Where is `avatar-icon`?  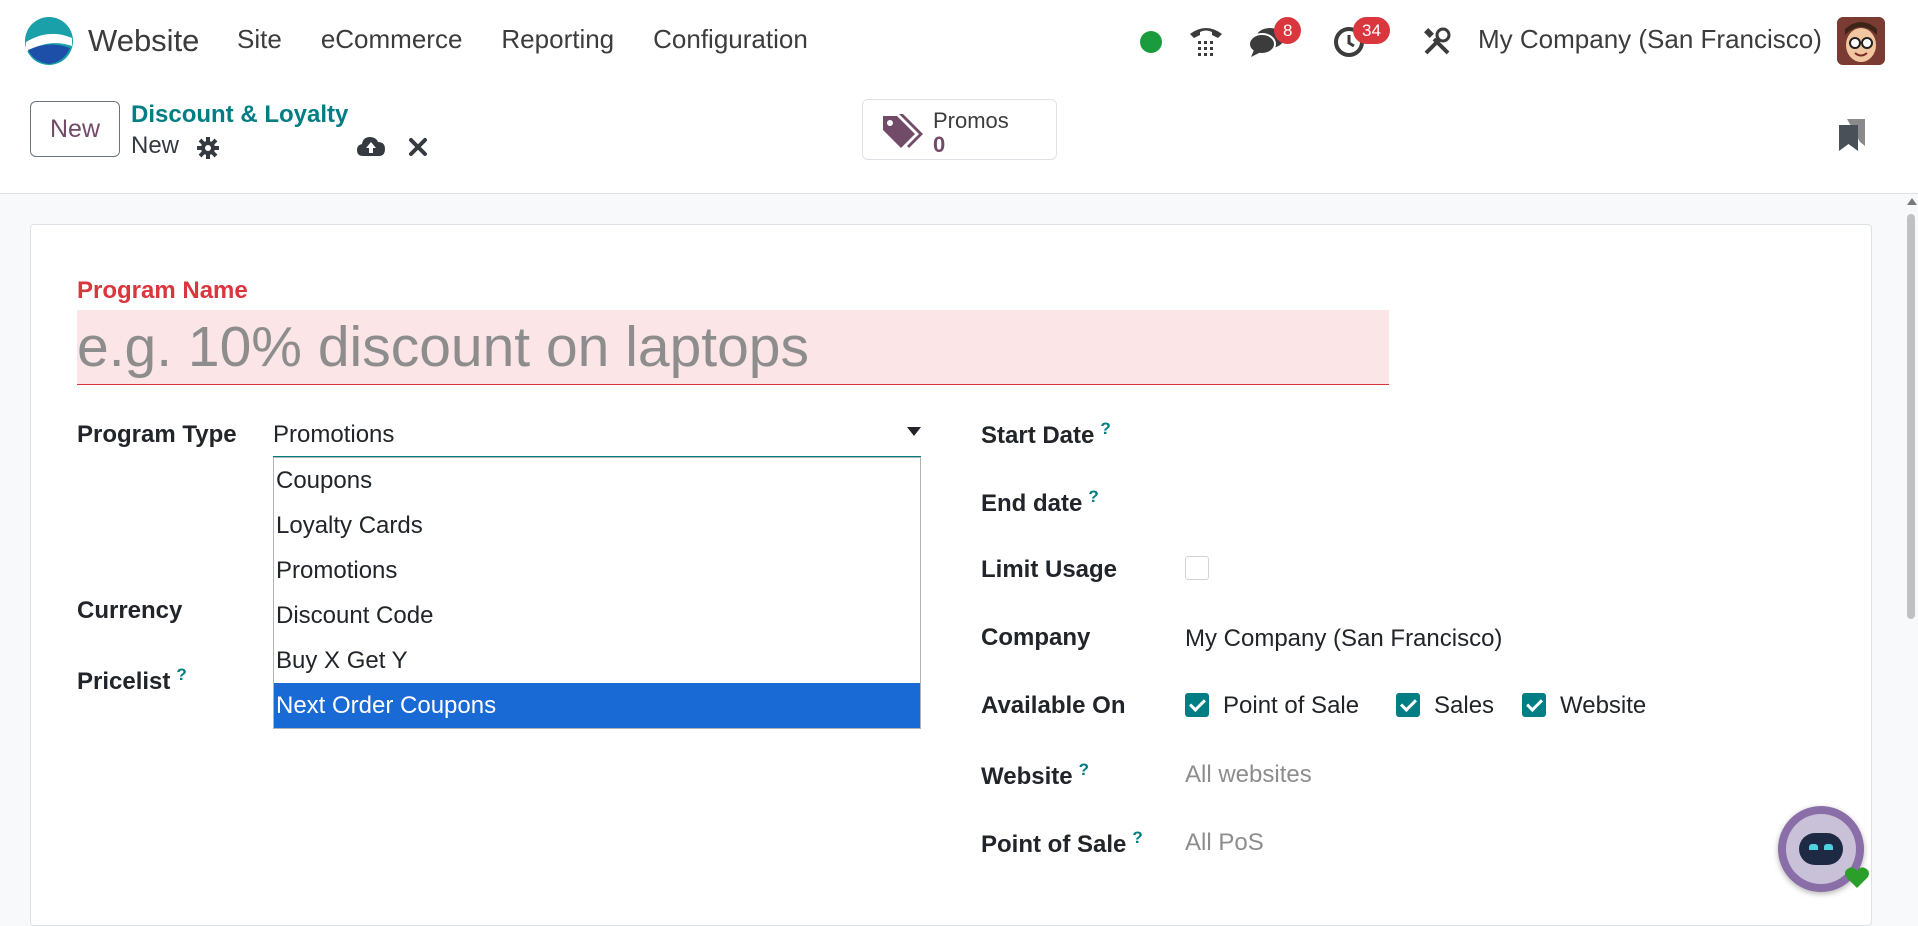 avatar-icon is located at coordinates (1861, 41).